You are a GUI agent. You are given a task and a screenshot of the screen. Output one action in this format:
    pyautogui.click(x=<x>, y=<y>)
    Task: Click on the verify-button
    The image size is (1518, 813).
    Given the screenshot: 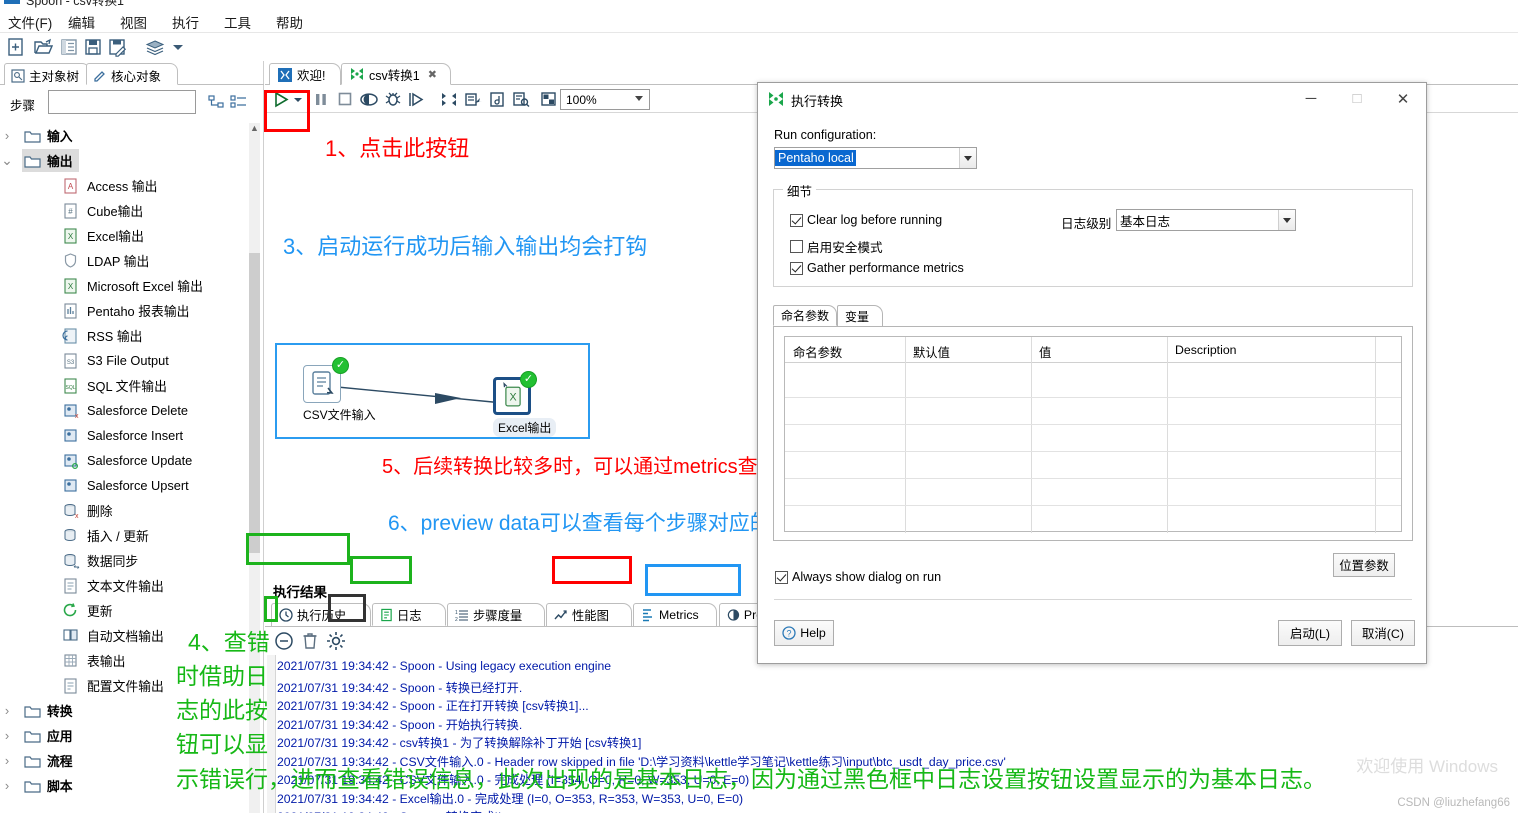 What is the action you would take?
    pyautogui.click(x=521, y=99)
    